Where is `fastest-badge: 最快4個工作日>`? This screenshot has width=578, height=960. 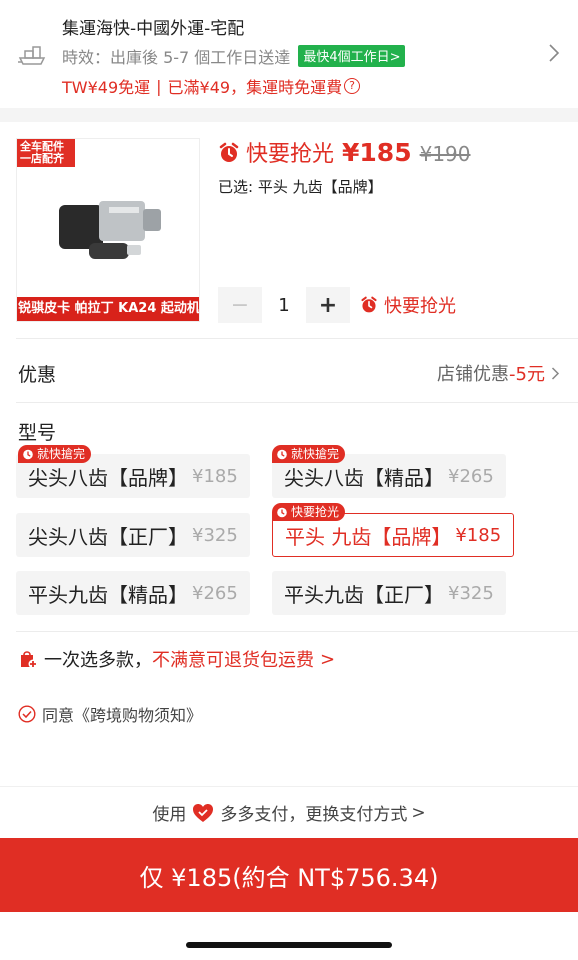 fastest-badge: 最快4個工作日> is located at coordinates (352, 56).